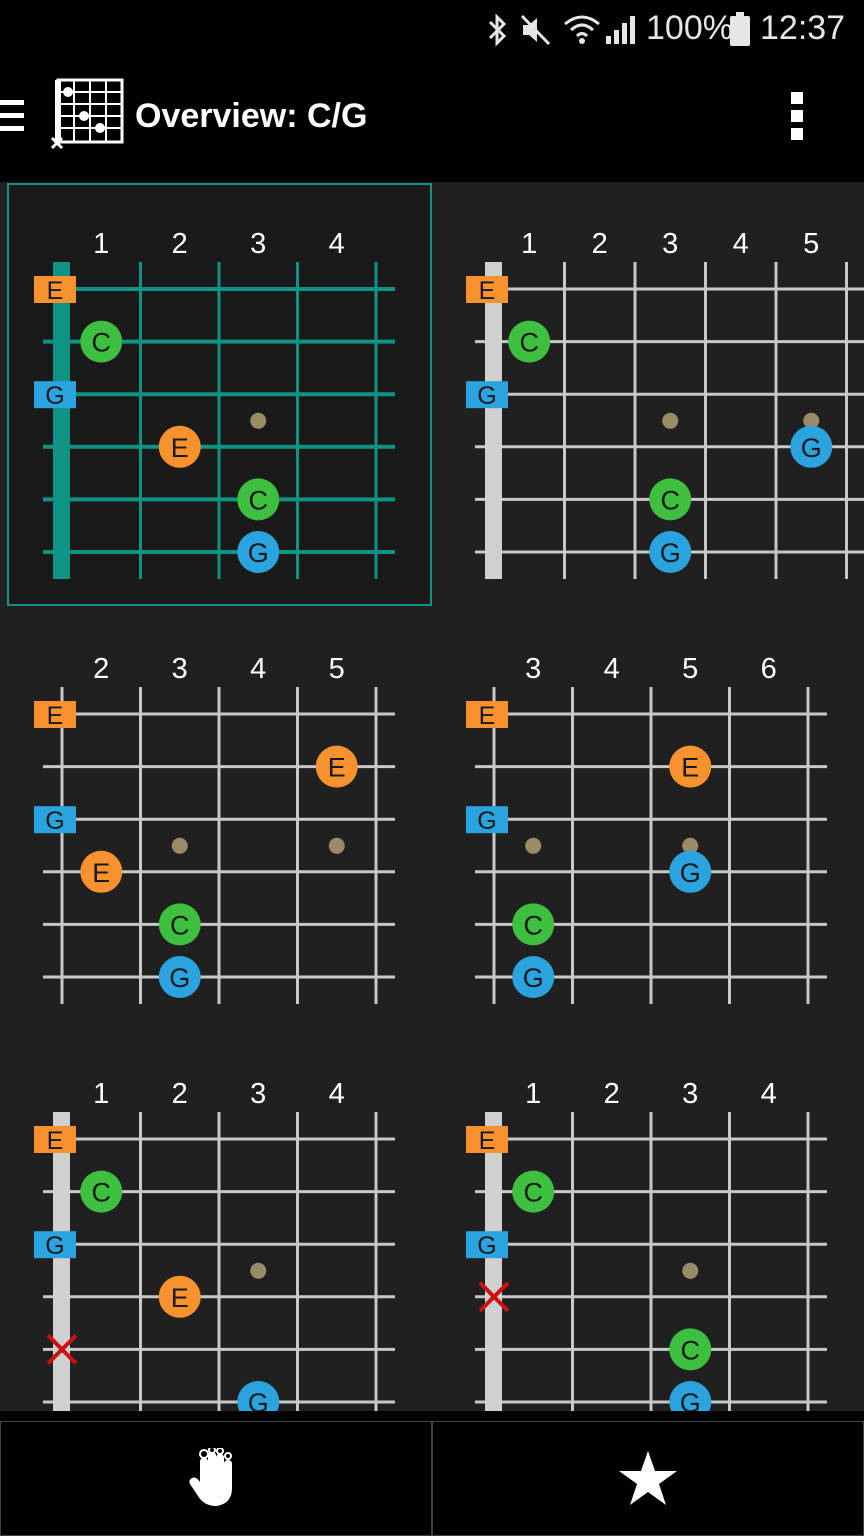 The image size is (864, 1536). What do you see at coordinates (798, 116) in the screenshot?
I see `more-vertical-icon` at bounding box center [798, 116].